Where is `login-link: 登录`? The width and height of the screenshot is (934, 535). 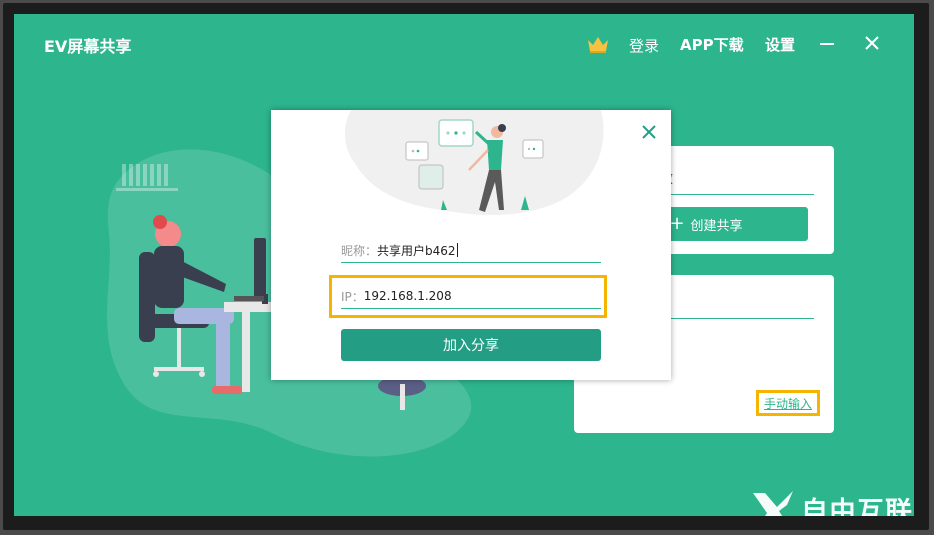
login-link: 登录 is located at coordinates (644, 45).